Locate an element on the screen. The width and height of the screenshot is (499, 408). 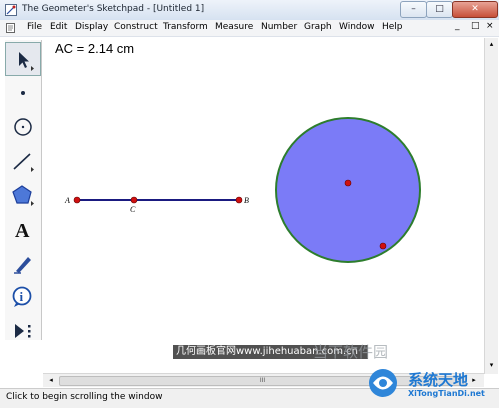
polygon-icon is located at coordinates (23, 195).